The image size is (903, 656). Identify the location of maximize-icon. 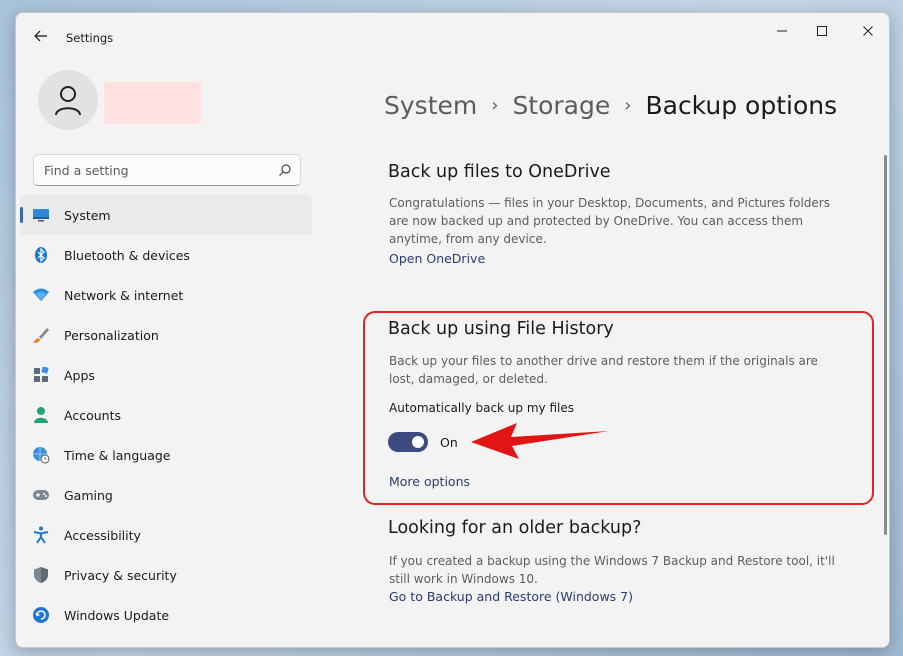
(822, 31).